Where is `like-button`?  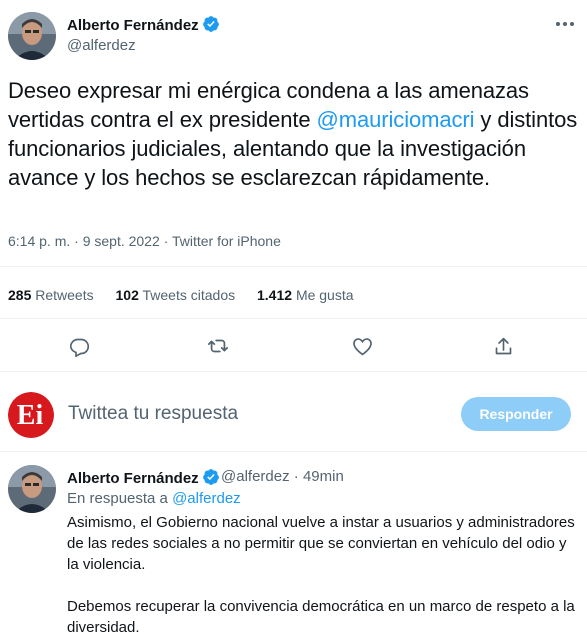
like-button is located at coordinates (362, 346).